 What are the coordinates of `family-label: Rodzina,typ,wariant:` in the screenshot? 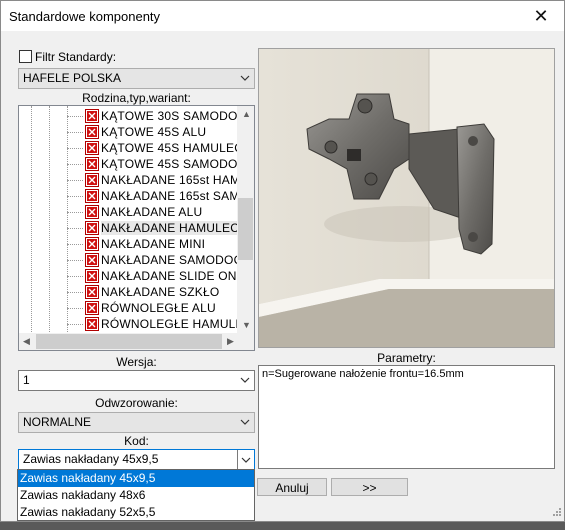 It's located at (136, 98).